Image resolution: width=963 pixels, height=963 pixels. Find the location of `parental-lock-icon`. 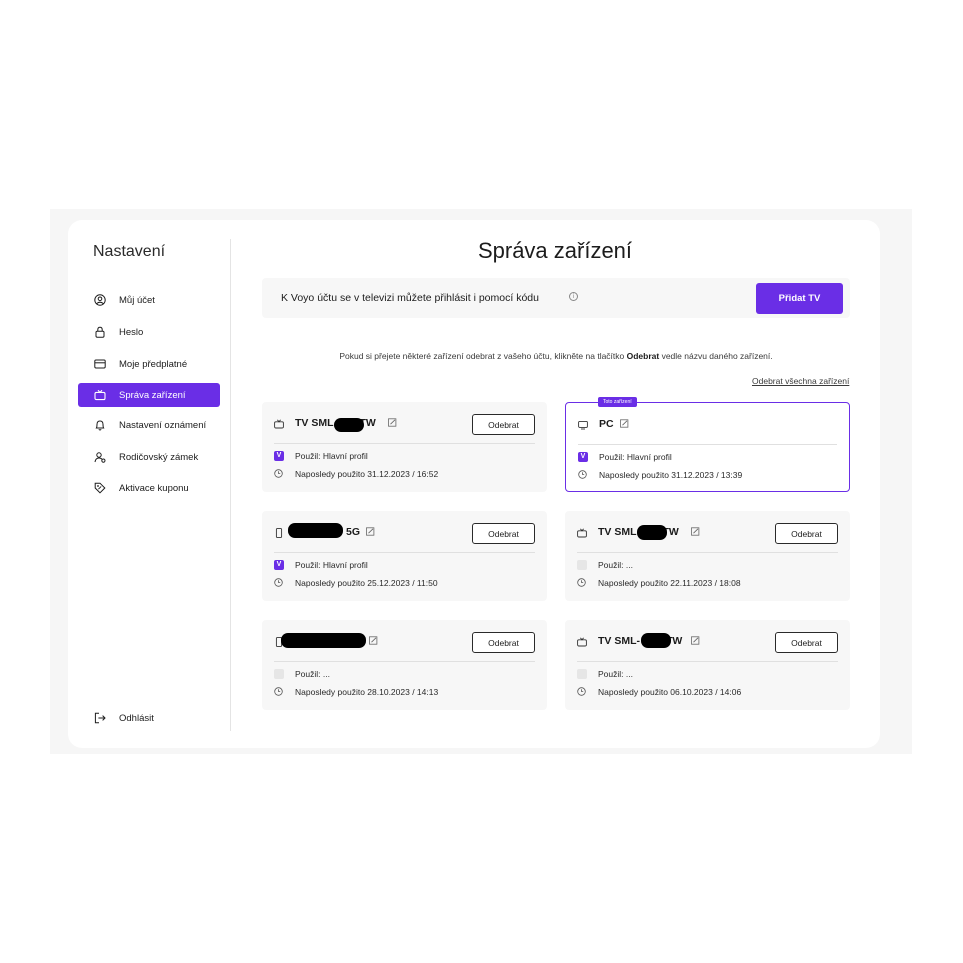

parental-lock-icon is located at coordinates (100, 457).